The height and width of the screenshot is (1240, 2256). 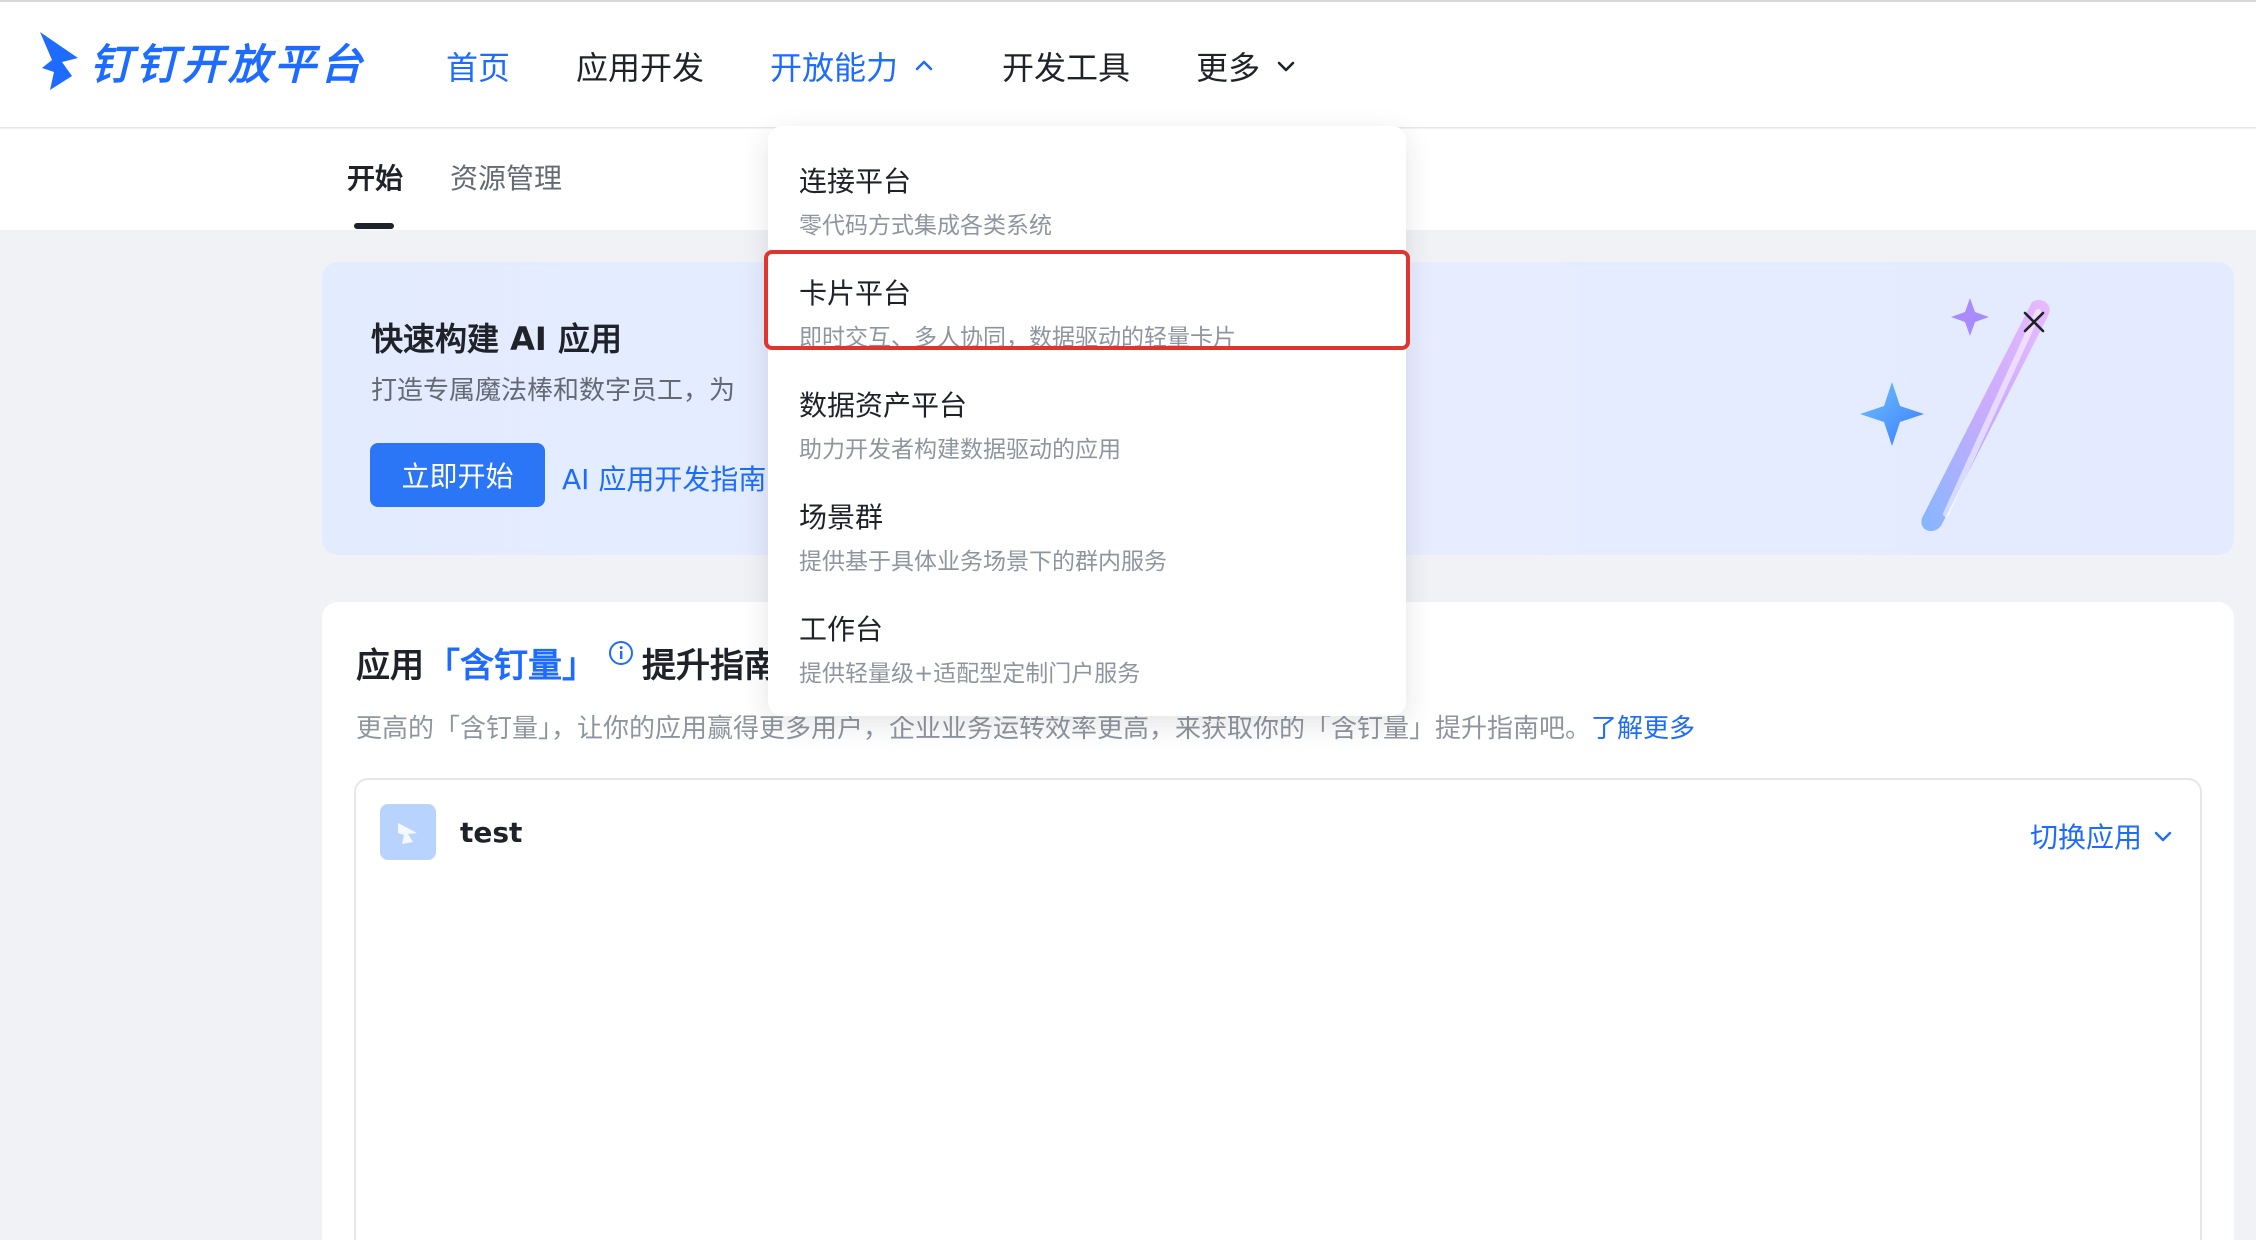 I want to click on menu-item-description: 提供基于具体业务场景下的群内服务, so click(x=983, y=562).